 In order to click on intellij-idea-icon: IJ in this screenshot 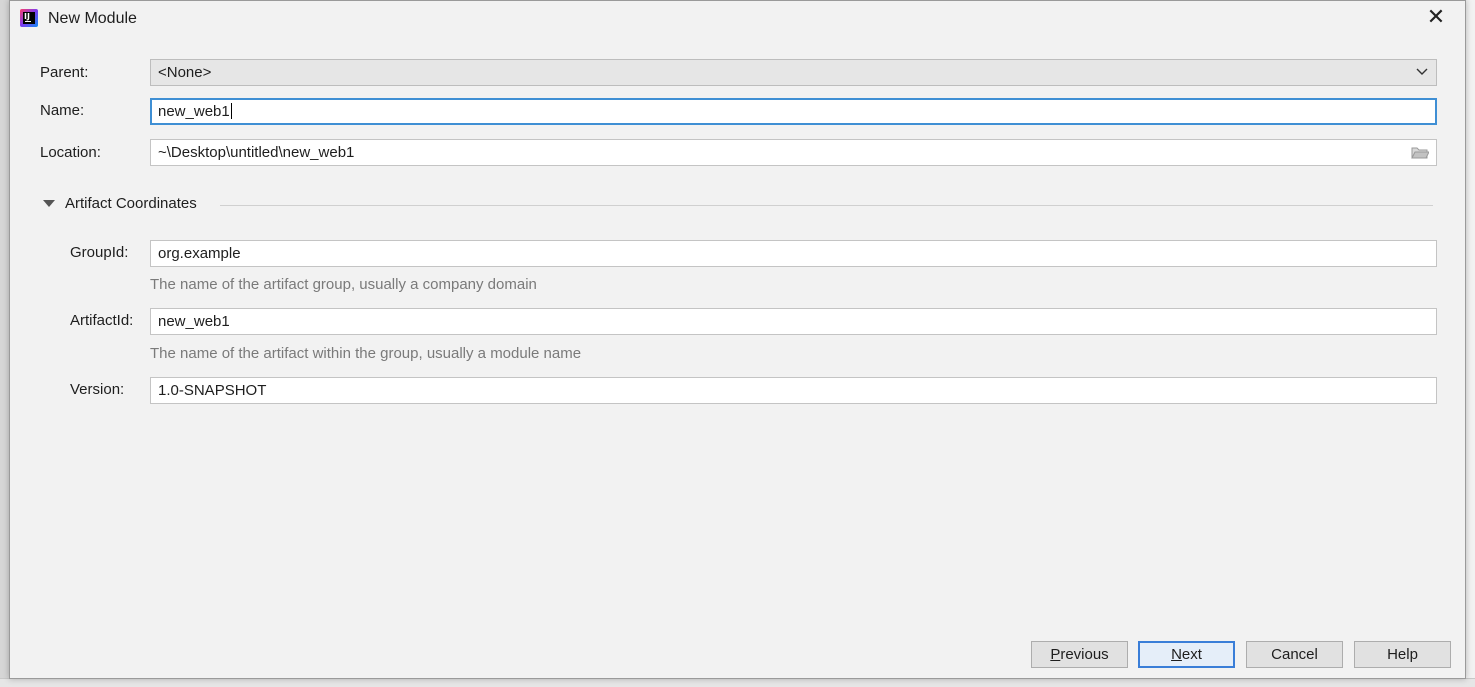, I will do `click(29, 18)`.